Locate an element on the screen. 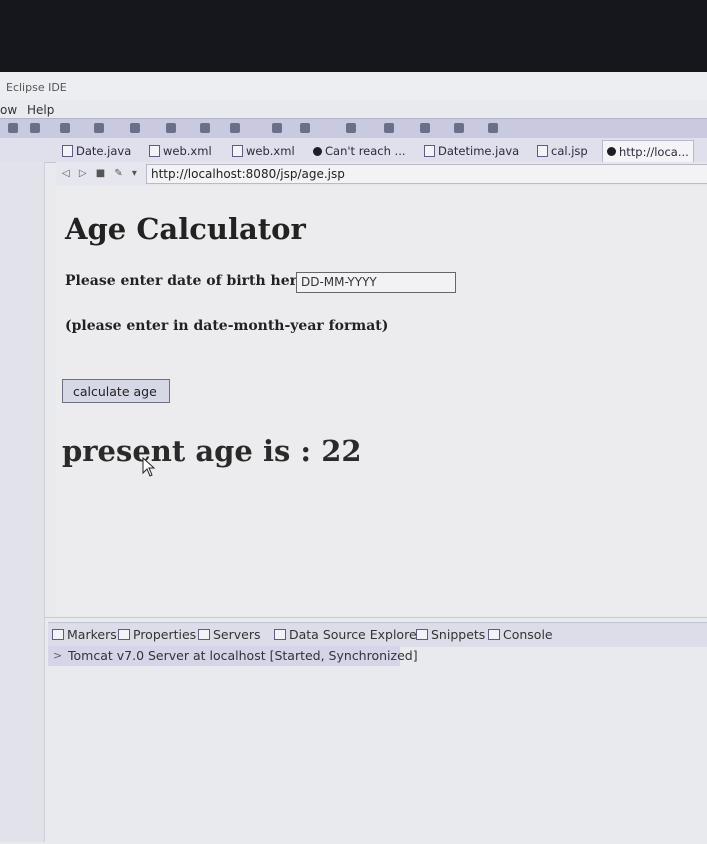  tab-label: Servers is located at coordinates (237, 634).